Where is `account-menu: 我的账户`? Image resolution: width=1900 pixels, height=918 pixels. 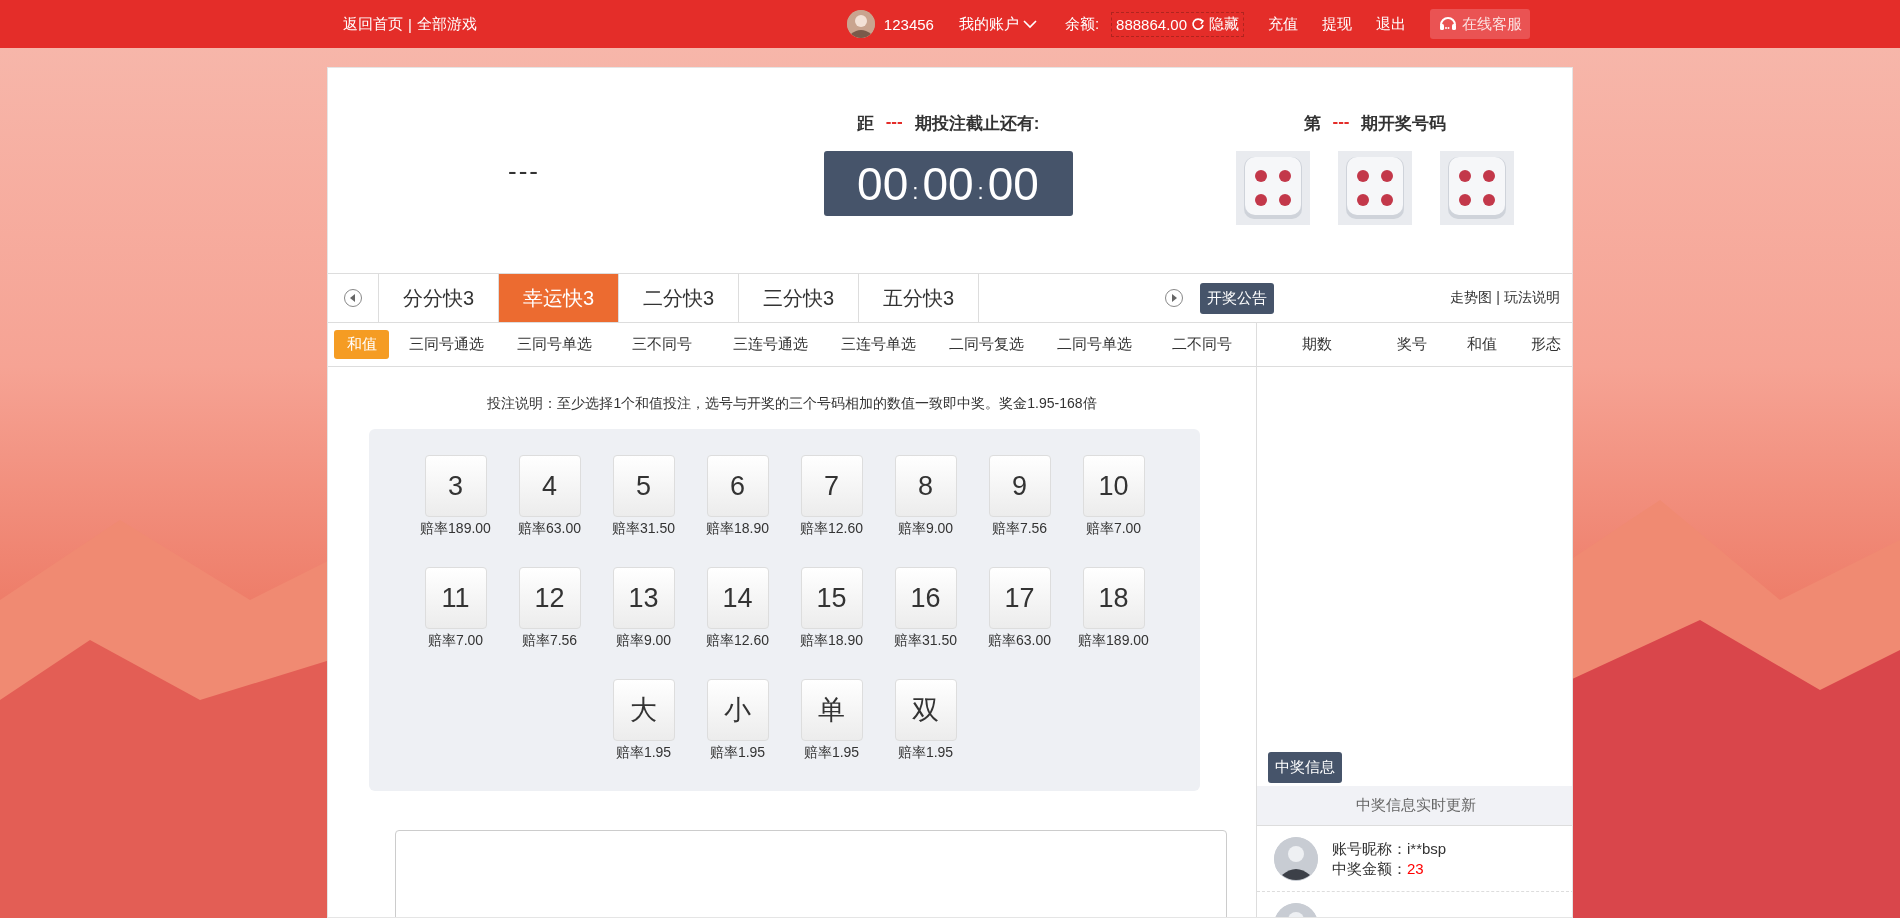 account-menu: 我的账户 is located at coordinates (997, 24).